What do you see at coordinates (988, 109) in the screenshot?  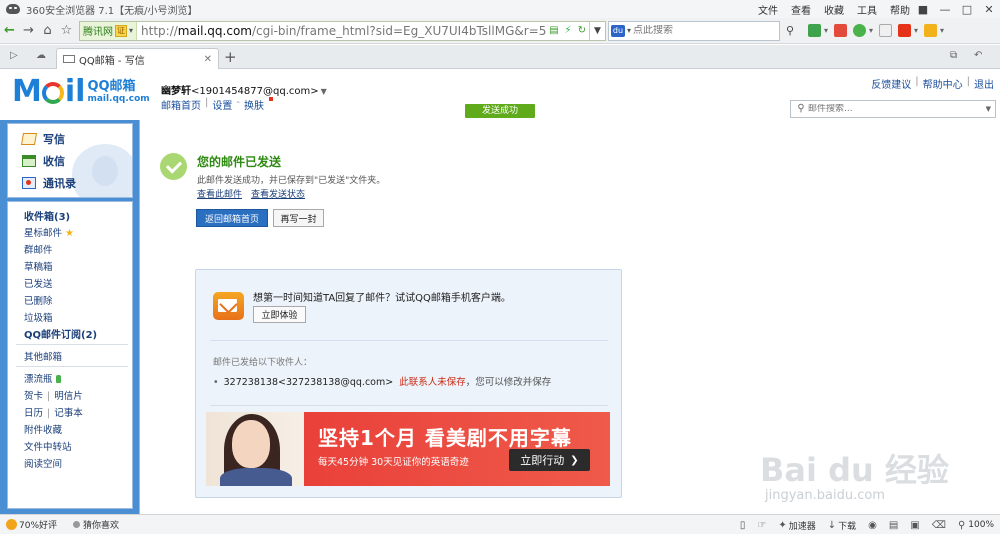 I see `search-options-chevron-icon: ▼` at bounding box center [988, 109].